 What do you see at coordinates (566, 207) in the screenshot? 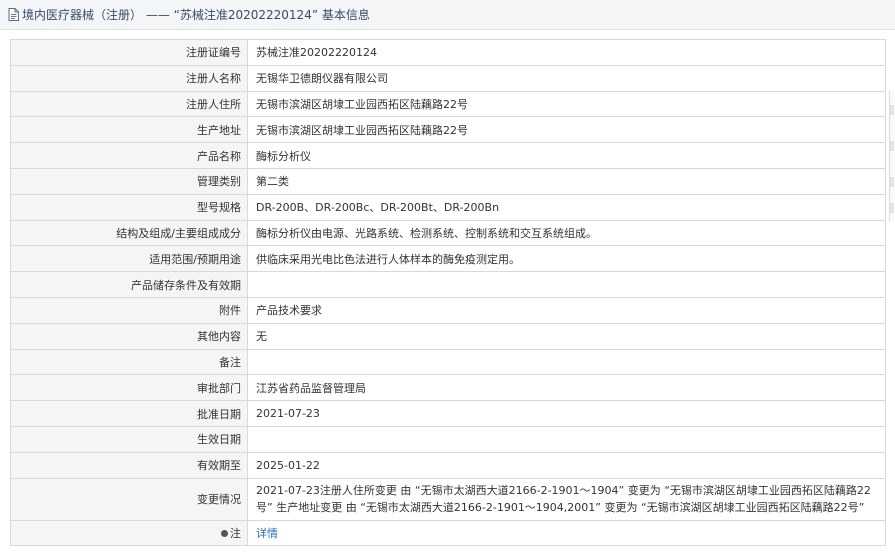
I see `row-value: DR-200B、DR-200Bc、DR-200Bt、DR-200Bn` at bounding box center [566, 207].